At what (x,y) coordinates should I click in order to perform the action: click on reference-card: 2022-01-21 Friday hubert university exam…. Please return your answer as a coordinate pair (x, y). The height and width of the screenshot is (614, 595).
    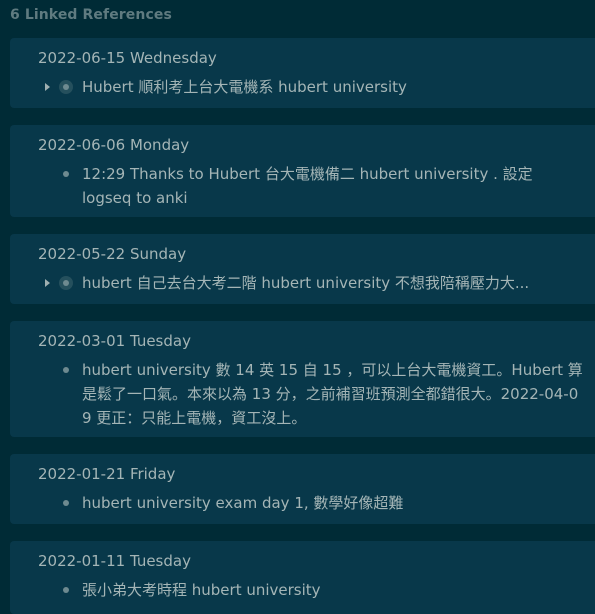
    Looking at the image, I should click on (302, 489).